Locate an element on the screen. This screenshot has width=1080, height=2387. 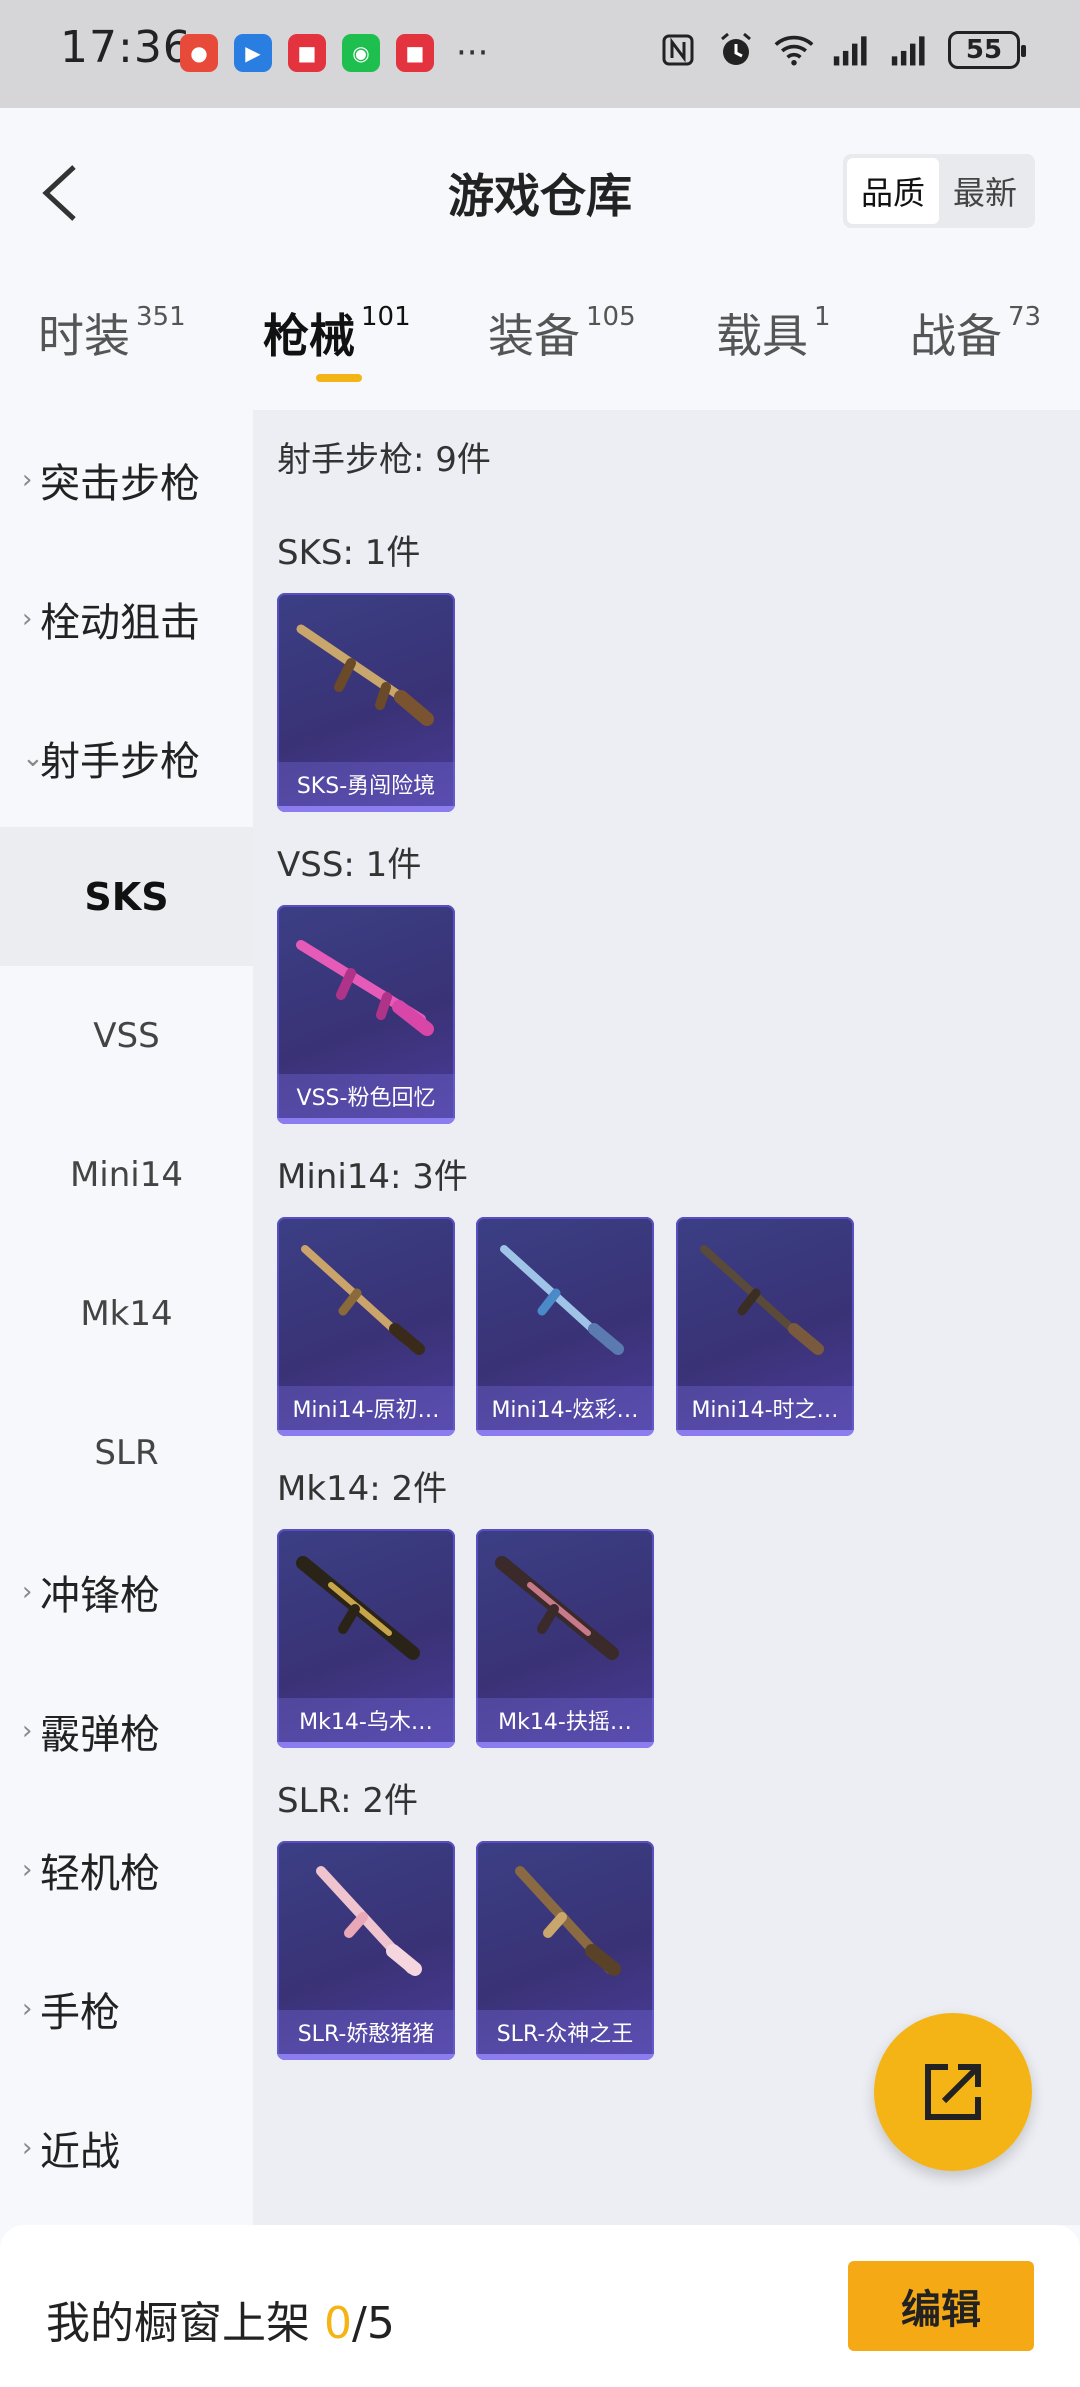
showcase-status: 我的橱窗上架 0/5 is located at coordinates (220, 2323).